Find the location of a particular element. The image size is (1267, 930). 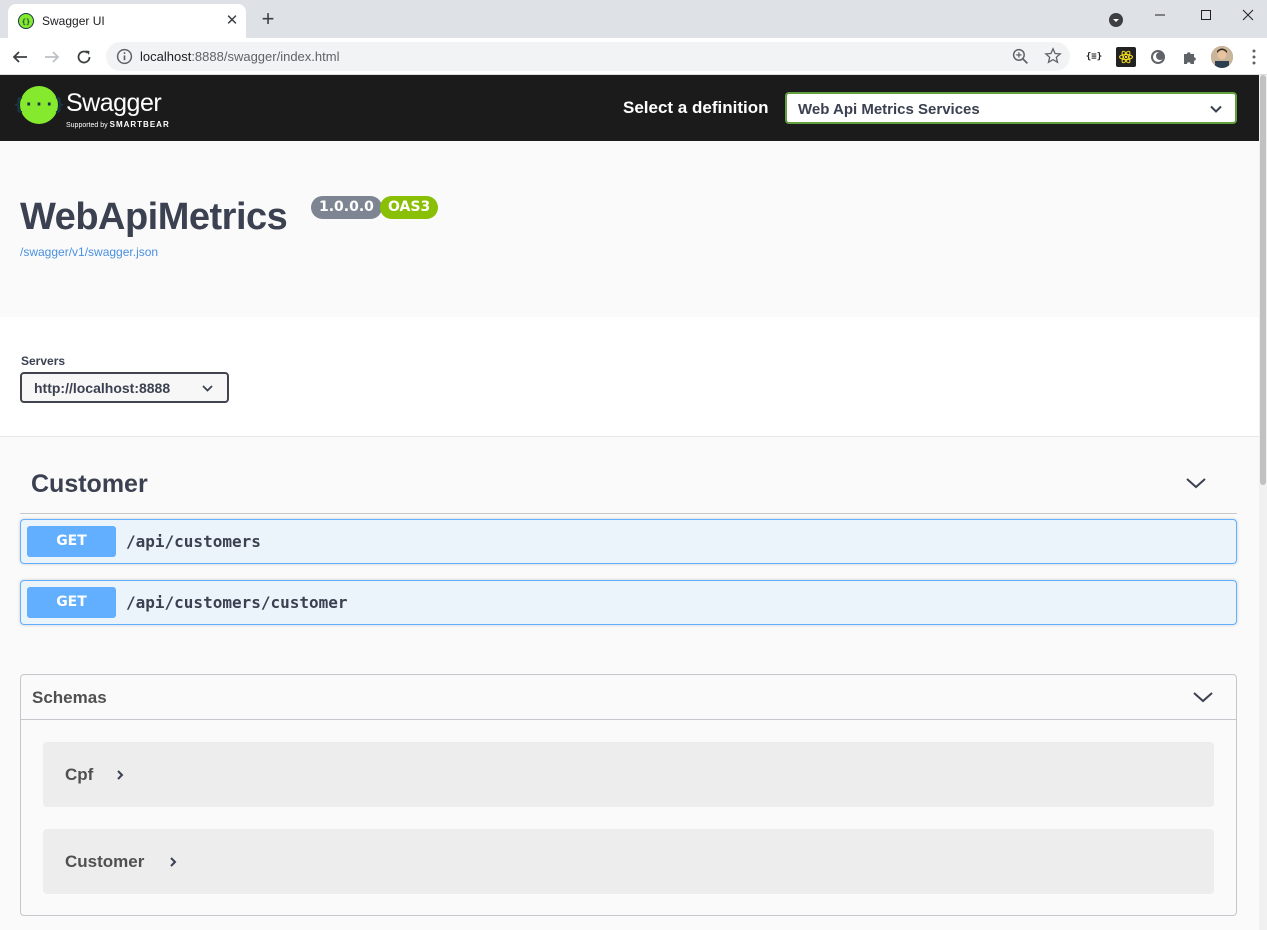

minimize-icon is located at coordinates (1160, 15).